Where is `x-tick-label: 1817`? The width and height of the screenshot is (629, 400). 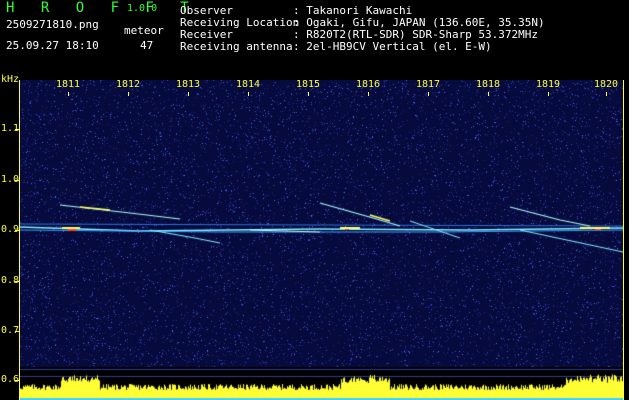
x-tick-label: 1817 is located at coordinates (428, 84).